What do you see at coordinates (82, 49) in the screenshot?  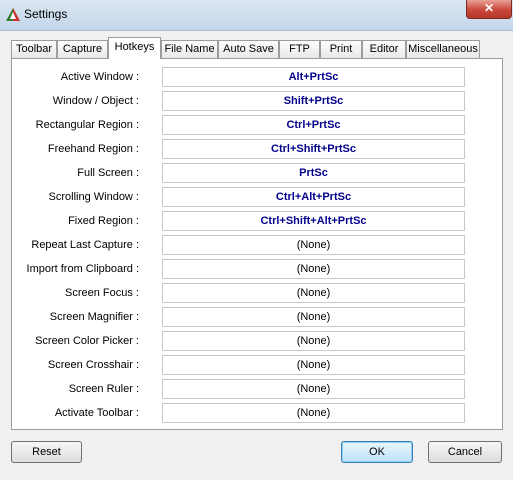 I see `tab-capture: Capture` at bounding box center [82, 49].